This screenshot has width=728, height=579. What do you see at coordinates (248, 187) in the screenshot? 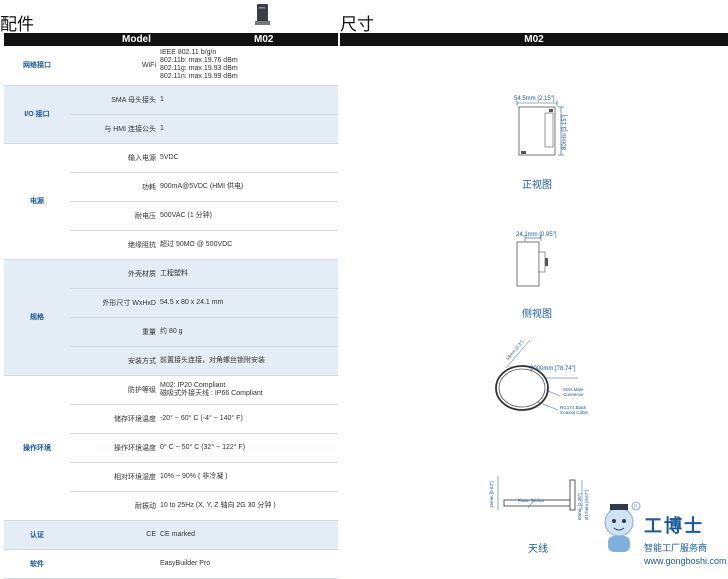
I see `spec-value: 900mA@5VDC (HMI 供电)` at bounding box center [248, 187].